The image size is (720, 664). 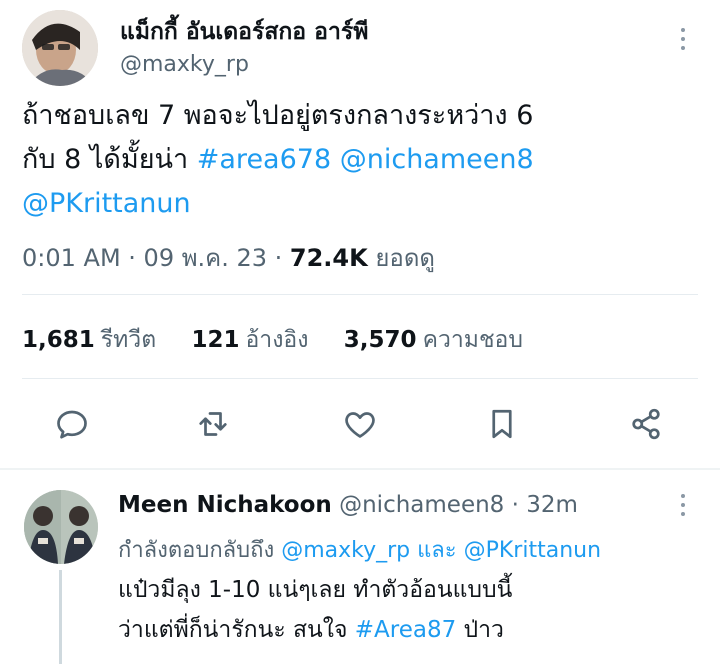 I want to click on share-icon, so click(x=646, y=424).